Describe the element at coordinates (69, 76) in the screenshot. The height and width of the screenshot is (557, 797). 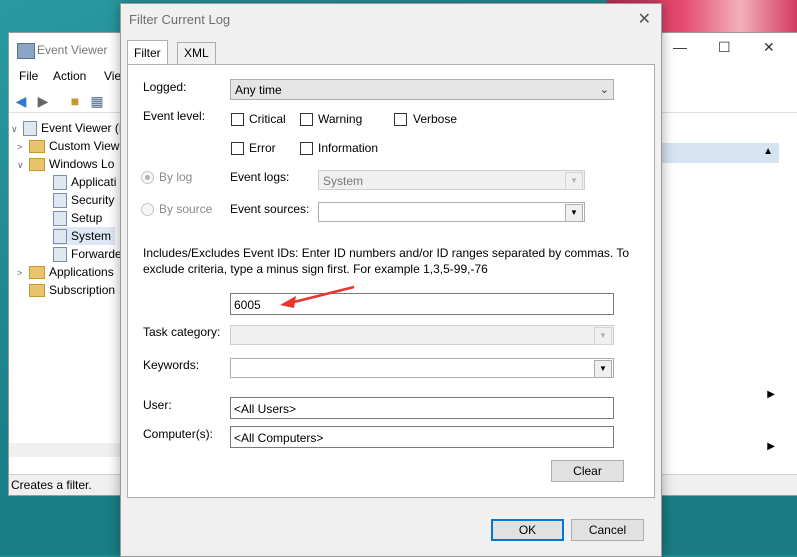
I see `menu-action: Action` at that location.